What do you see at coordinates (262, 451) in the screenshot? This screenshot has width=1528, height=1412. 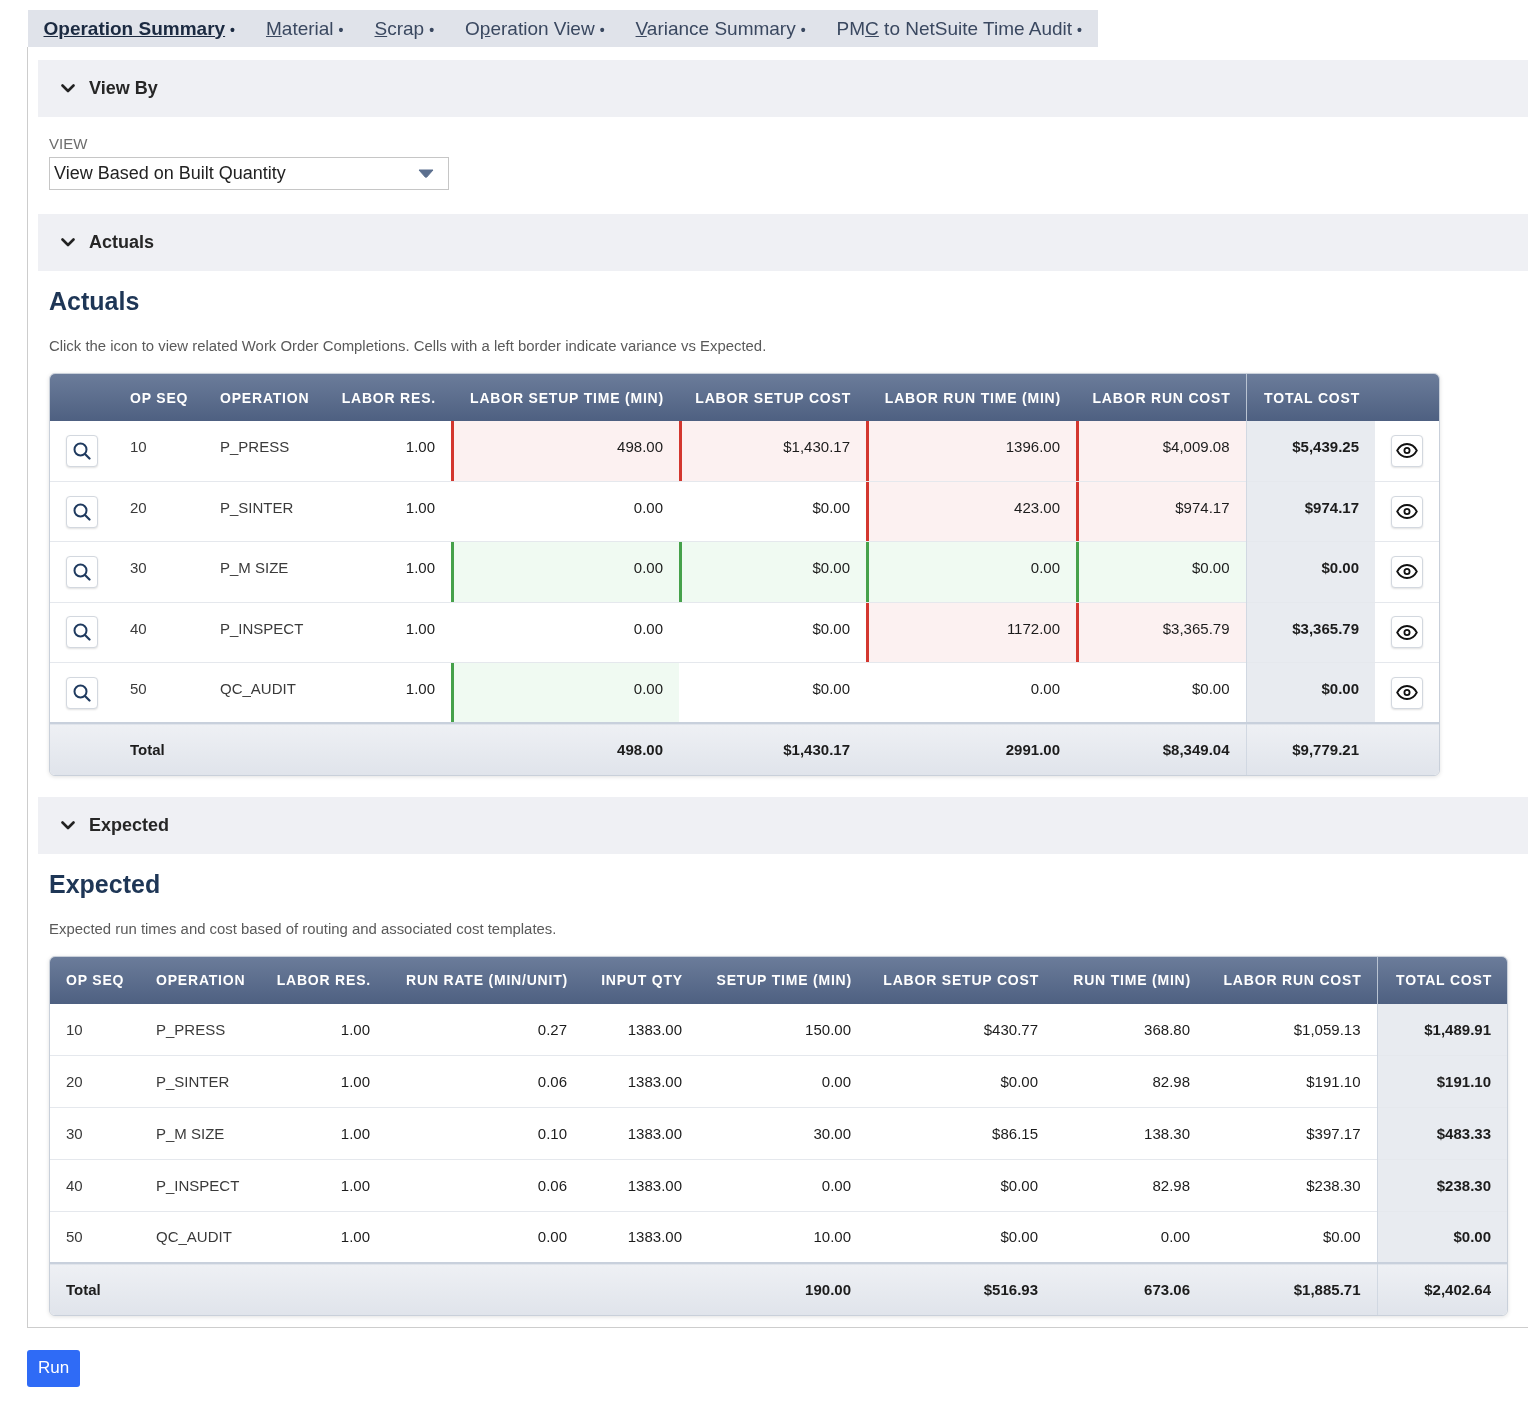 I see `table-cell: P_PRESS` at bounding box center [262, 451].